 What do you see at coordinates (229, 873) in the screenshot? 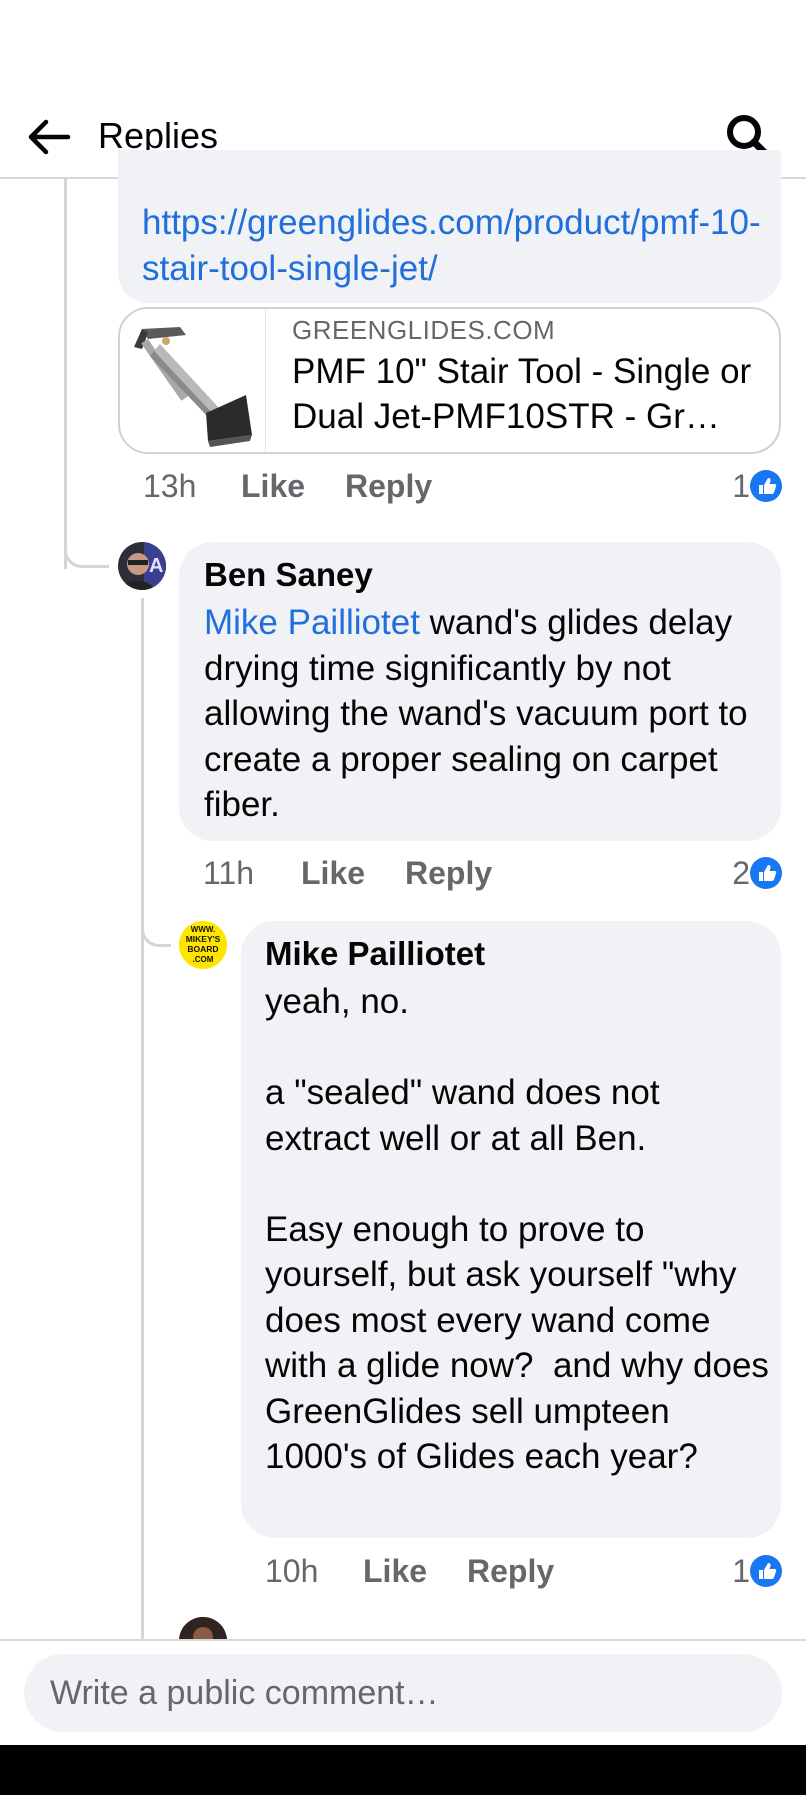
I see `comment-timestamp: 11h` at bounding box center [229, 873].